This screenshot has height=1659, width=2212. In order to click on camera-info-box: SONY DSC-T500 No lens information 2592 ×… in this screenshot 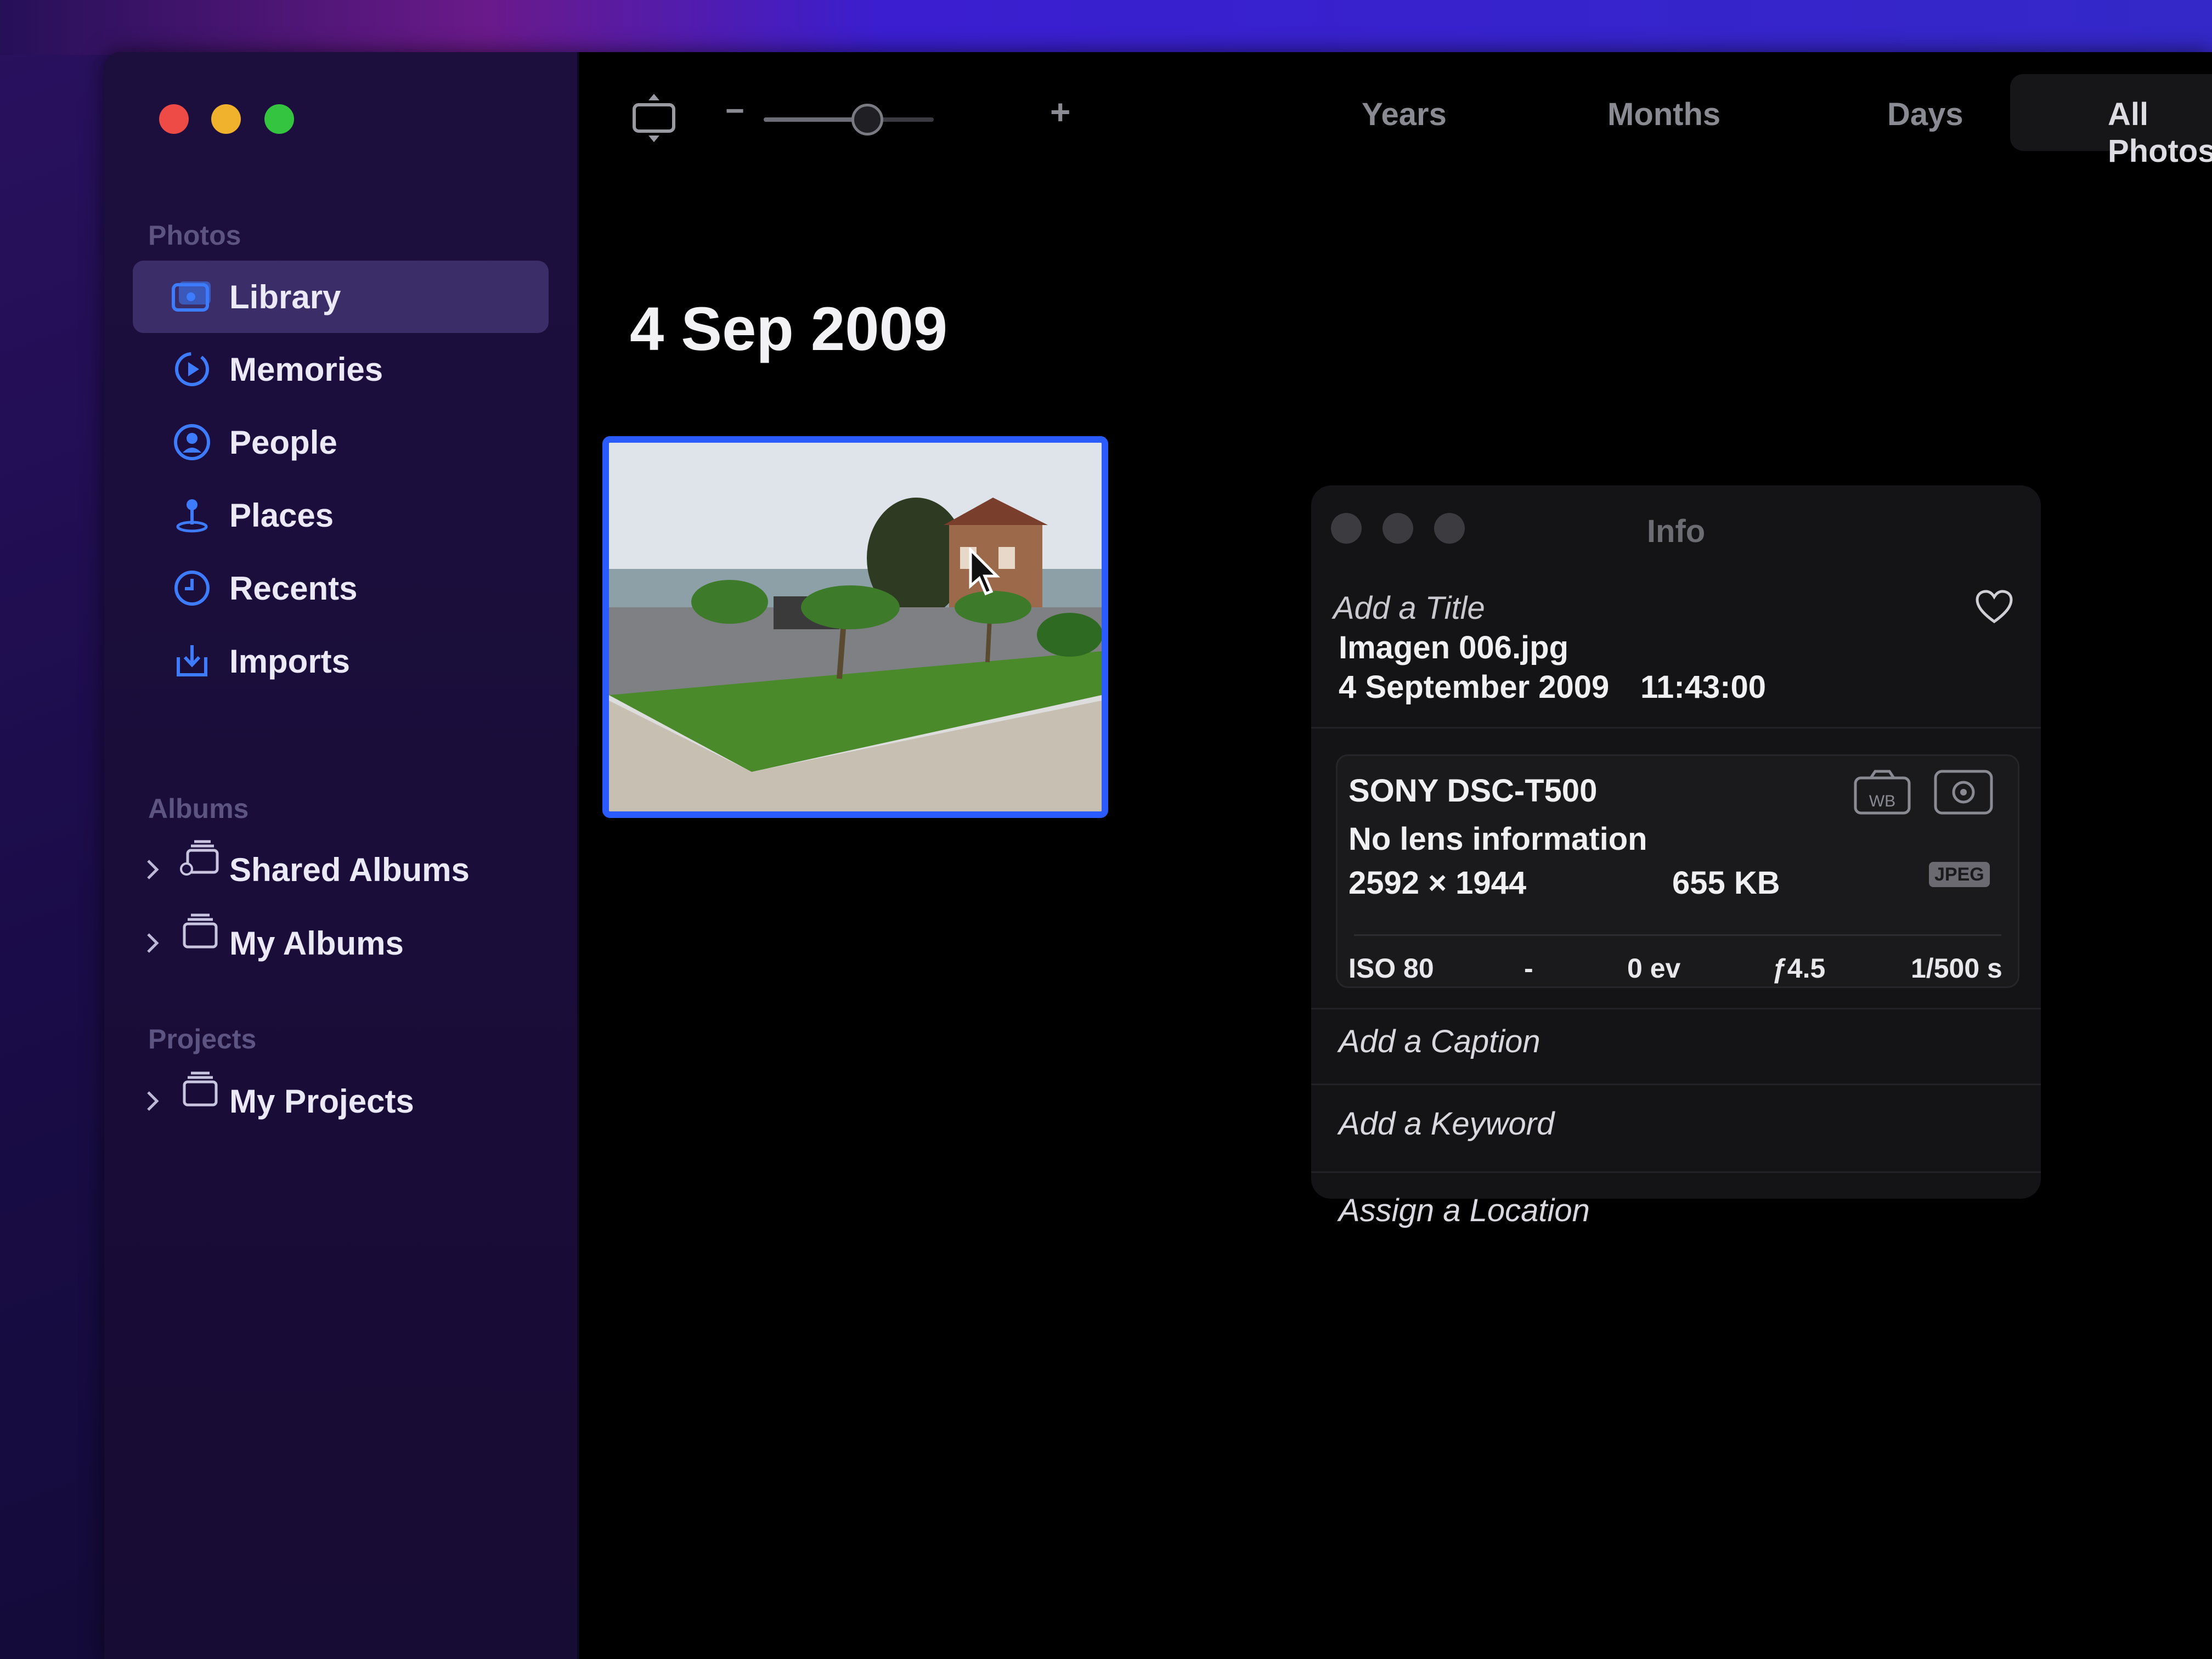, I will do `click(1678, 871)`.